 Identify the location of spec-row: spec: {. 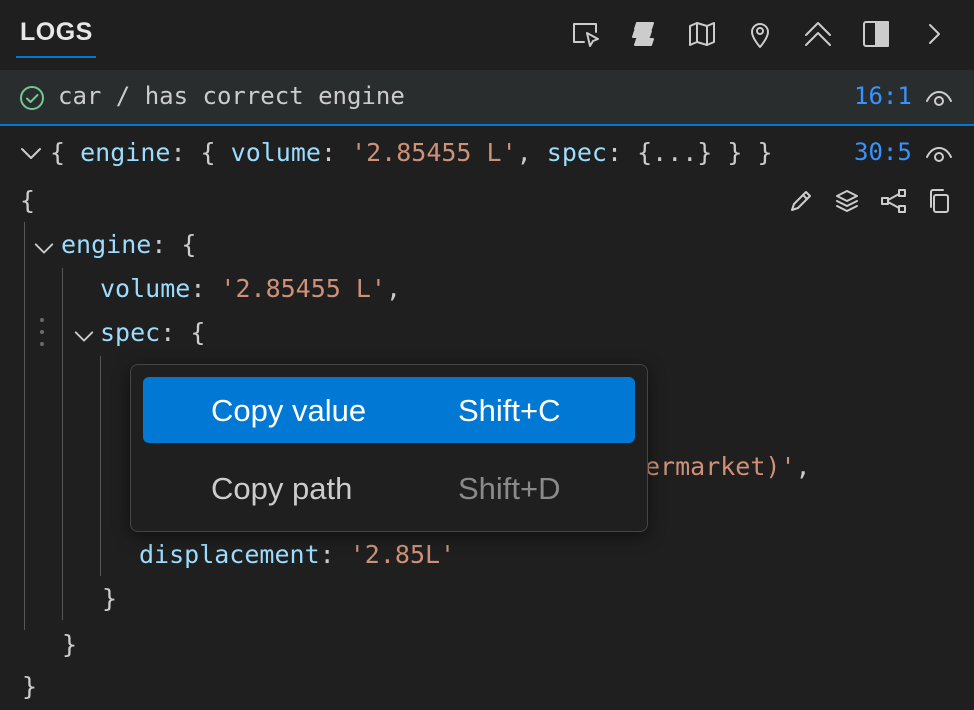
(153, 332).